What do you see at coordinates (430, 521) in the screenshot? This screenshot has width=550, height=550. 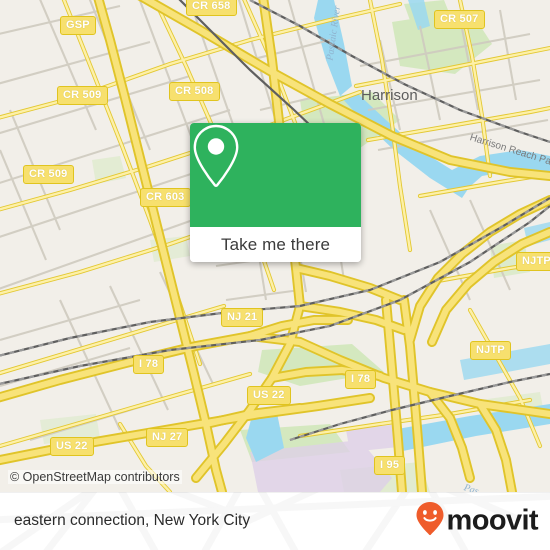 I see `moovit-smiley-pin-icon` at bounding box center [430, 521].